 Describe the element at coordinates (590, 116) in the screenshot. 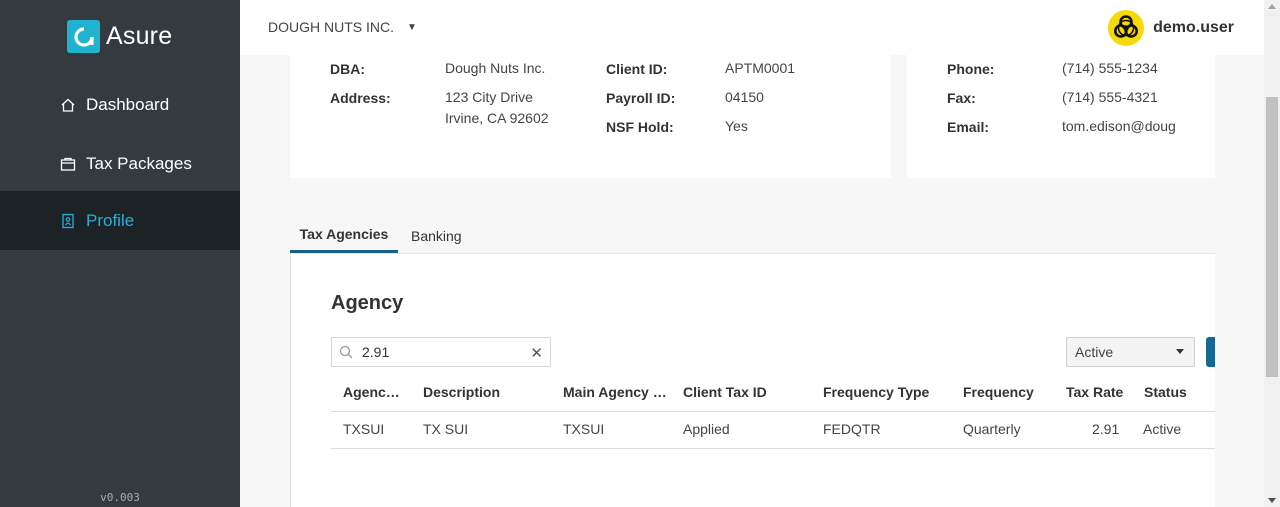

I see `client-info-card` at that location.